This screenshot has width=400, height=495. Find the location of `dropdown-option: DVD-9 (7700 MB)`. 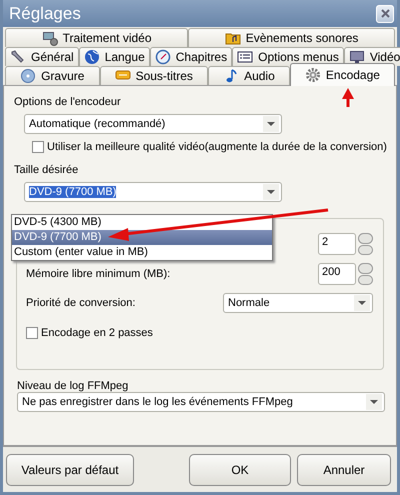

dropdown-option: DVD-9 (7700 MB) is located at coordinates (142, 237).